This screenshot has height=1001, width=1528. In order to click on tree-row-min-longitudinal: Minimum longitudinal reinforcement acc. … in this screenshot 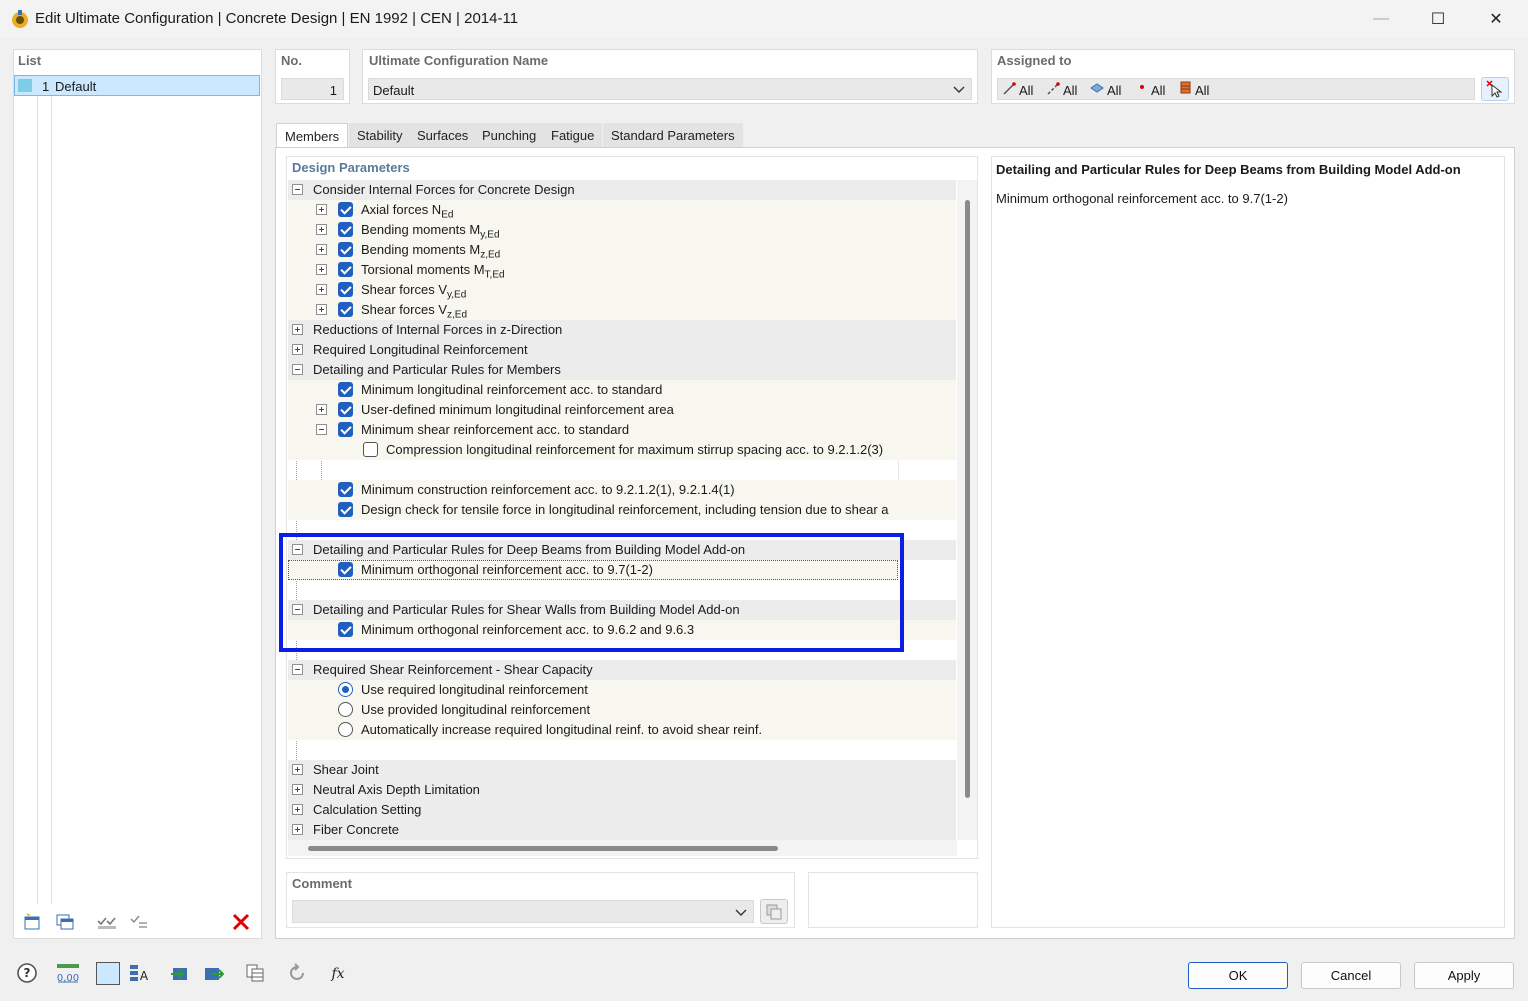, I will do `click(622, 390)`.